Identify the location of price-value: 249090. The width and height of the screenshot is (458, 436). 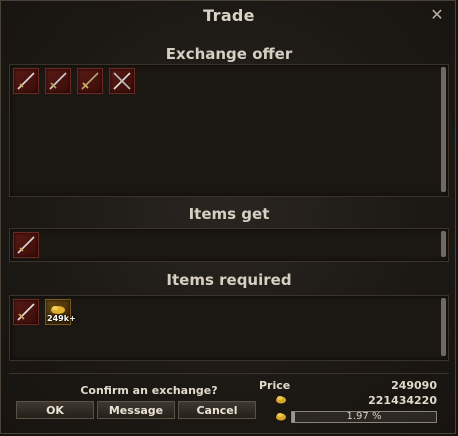
(414, 385).